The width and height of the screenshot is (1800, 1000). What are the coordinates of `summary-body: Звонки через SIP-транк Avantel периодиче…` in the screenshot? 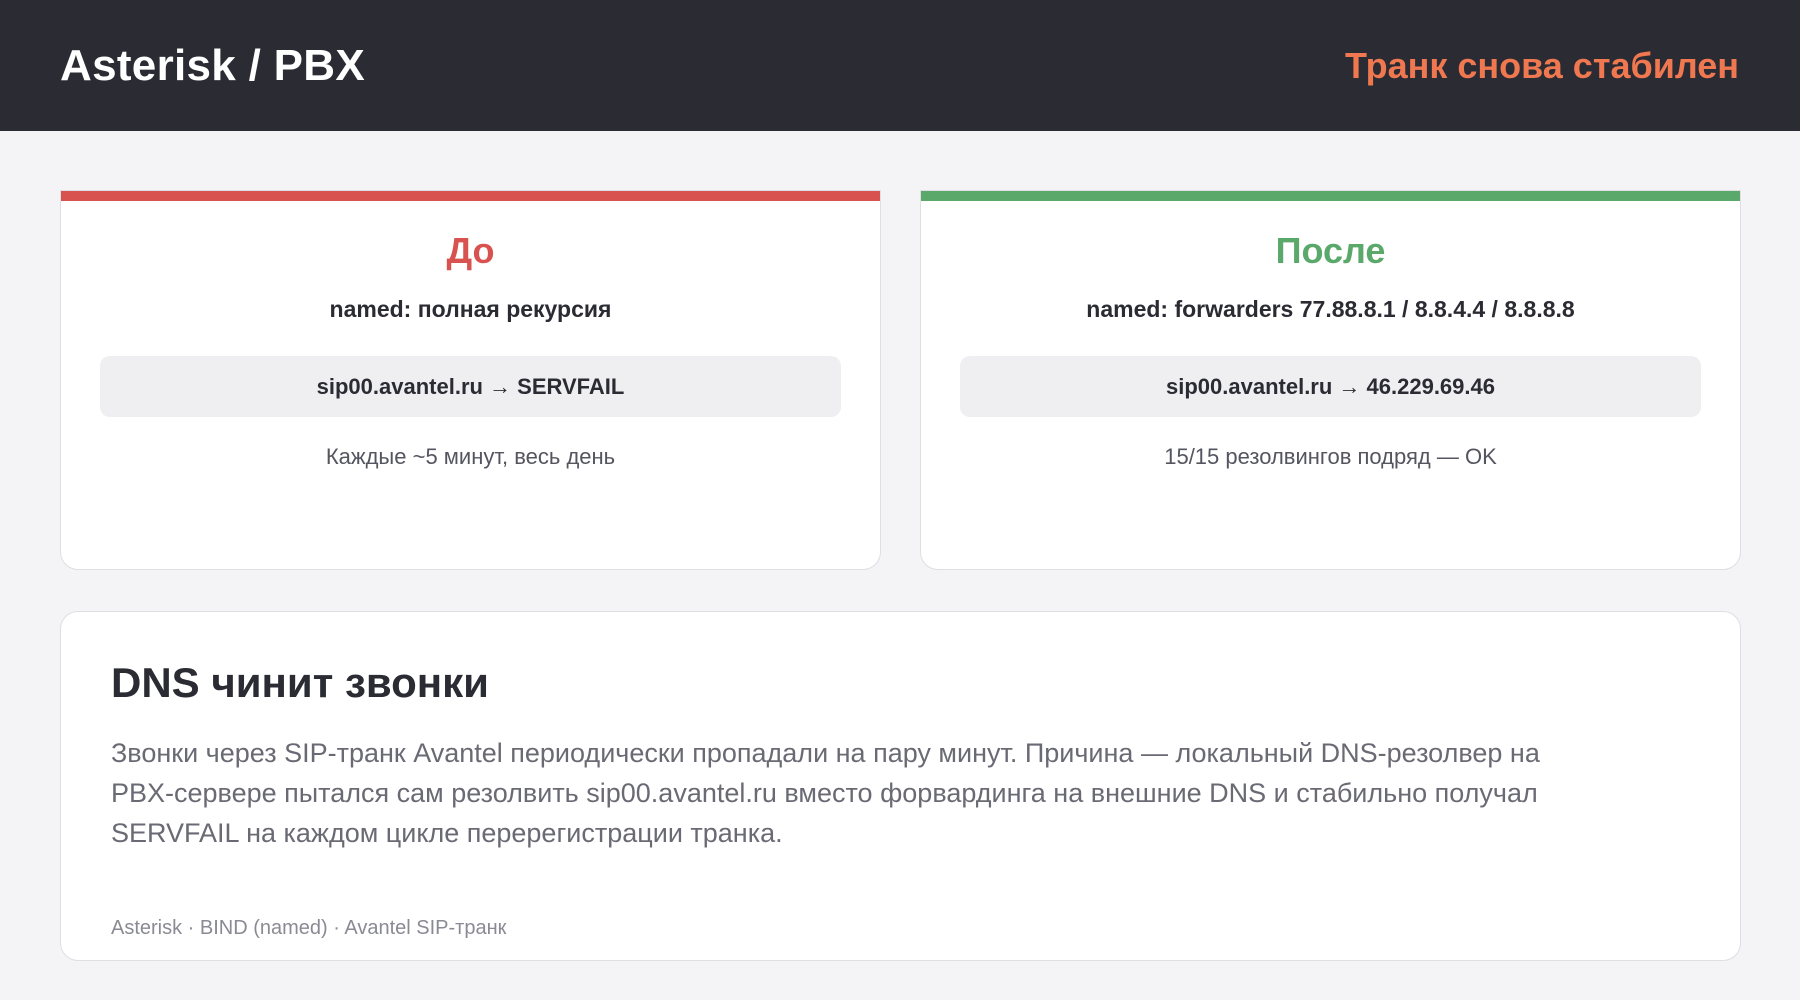 It's located at (825, 793).